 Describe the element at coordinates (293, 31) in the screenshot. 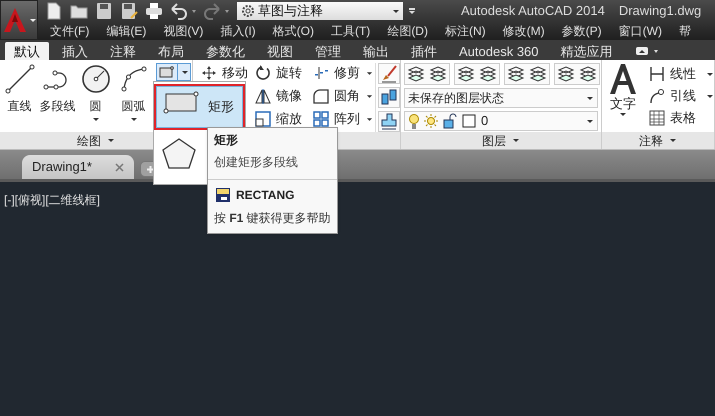

I see `menu-item: 格式(O)` at that location.